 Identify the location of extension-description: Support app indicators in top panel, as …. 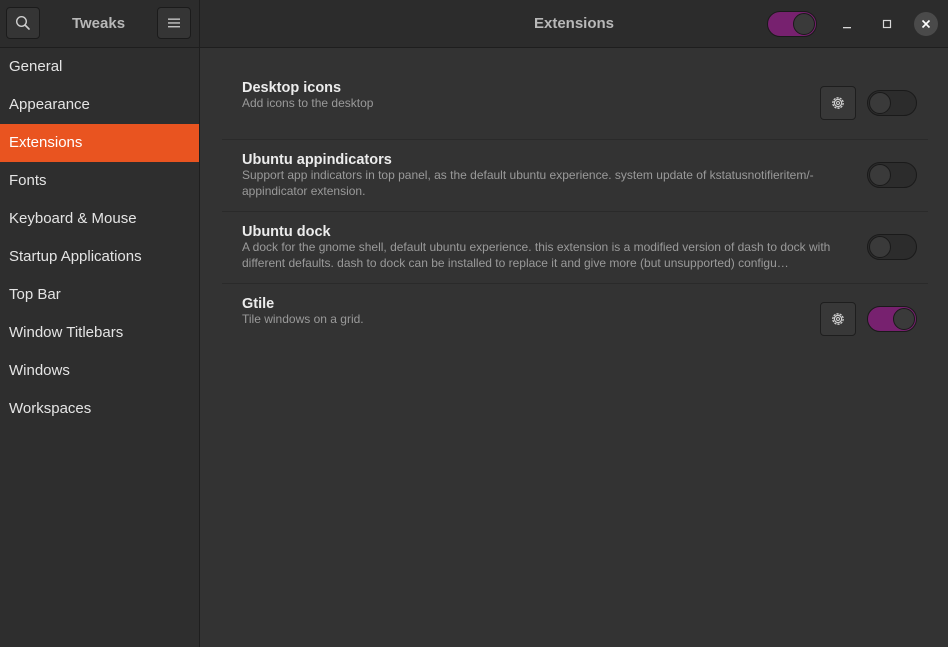
(528, 183).